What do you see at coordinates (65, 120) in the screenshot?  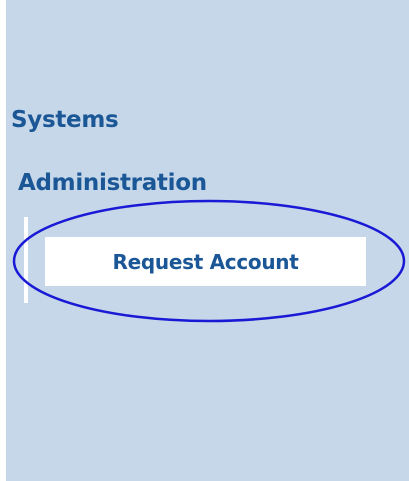 I see `nav-heading-systems: Systems` at bounding box center [65, 120].